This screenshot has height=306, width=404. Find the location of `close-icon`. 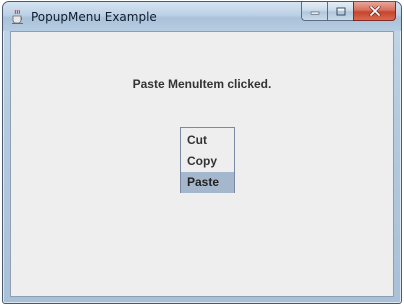

close-icon is located at coordinates (374, 11).